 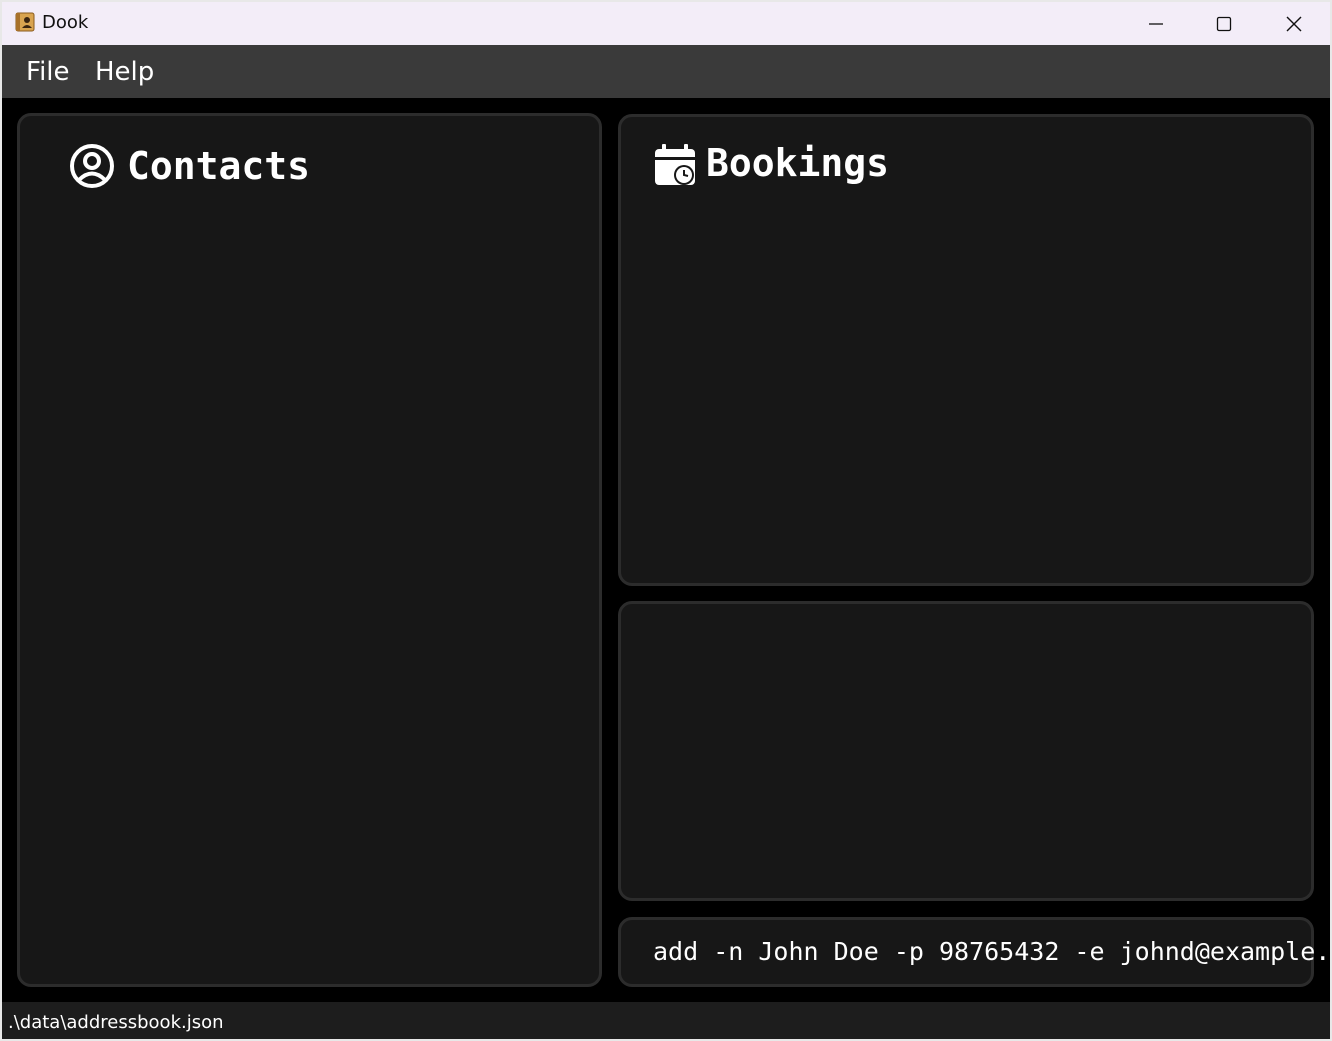 What do you see at coordinates (92, 166) in the screenshot?
I see `user-circle-icon` at bounding box center [92, 166].